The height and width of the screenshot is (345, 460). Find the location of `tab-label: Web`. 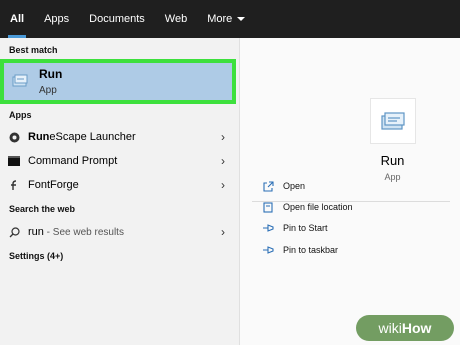

tab-label: Web is located at coordinates (176, 19).